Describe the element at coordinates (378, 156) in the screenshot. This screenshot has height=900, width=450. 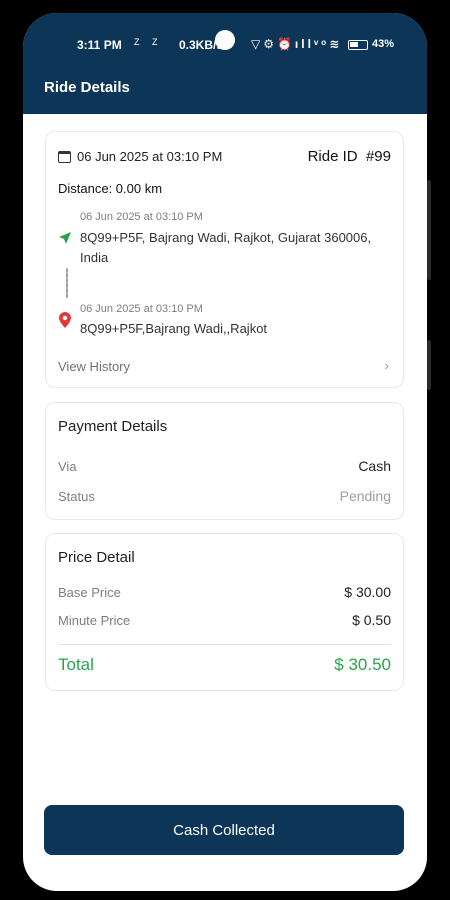
I see `ride-id-value: #99` at that location.